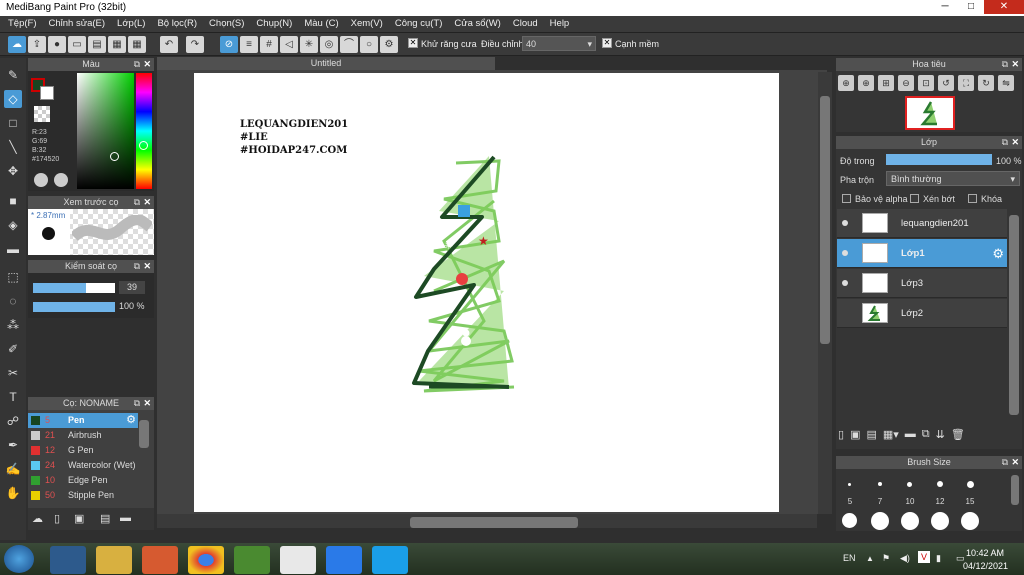  Describe the element at coordinates (985, 553) in the screenshot. I see `clock-time: 10:42 AM` at that location.